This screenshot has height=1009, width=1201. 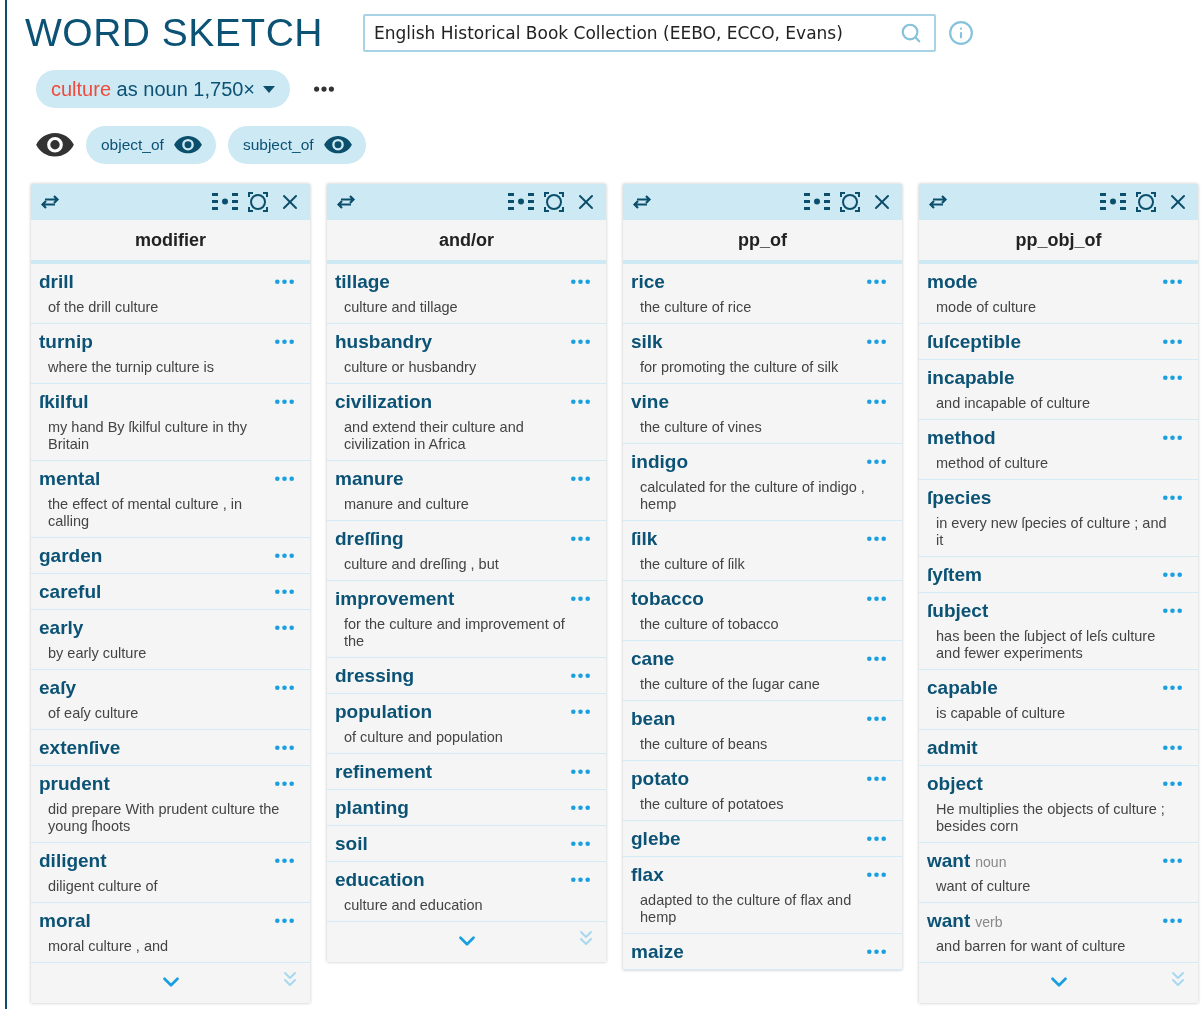 What do you see at coordinates (1031, 946) in the screenshot?
I see `example-text: and barren for want of culture` at bounding box center [1031, 946].